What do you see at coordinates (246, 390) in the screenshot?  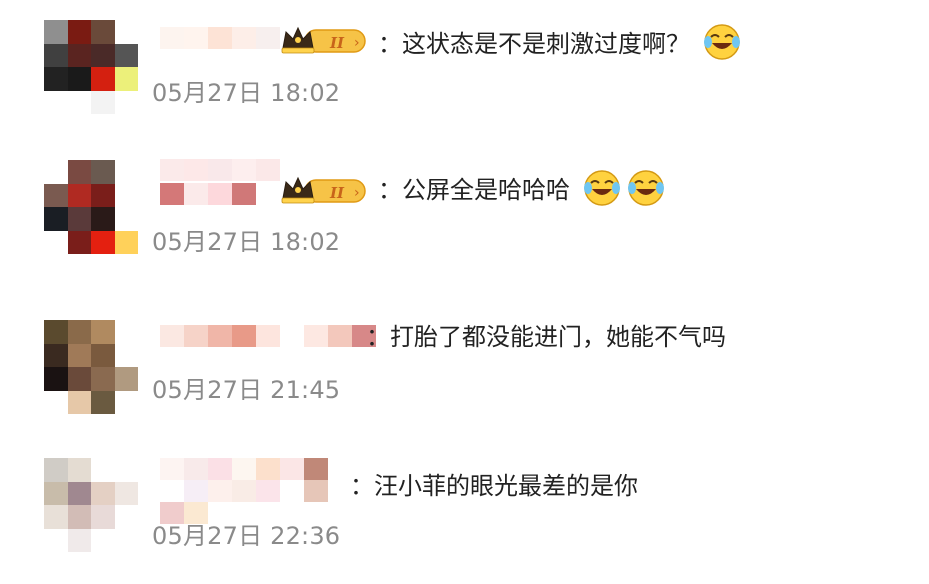 I see `comment-timestamp: 05月27日 21:45` at bounding box center [246, 390].